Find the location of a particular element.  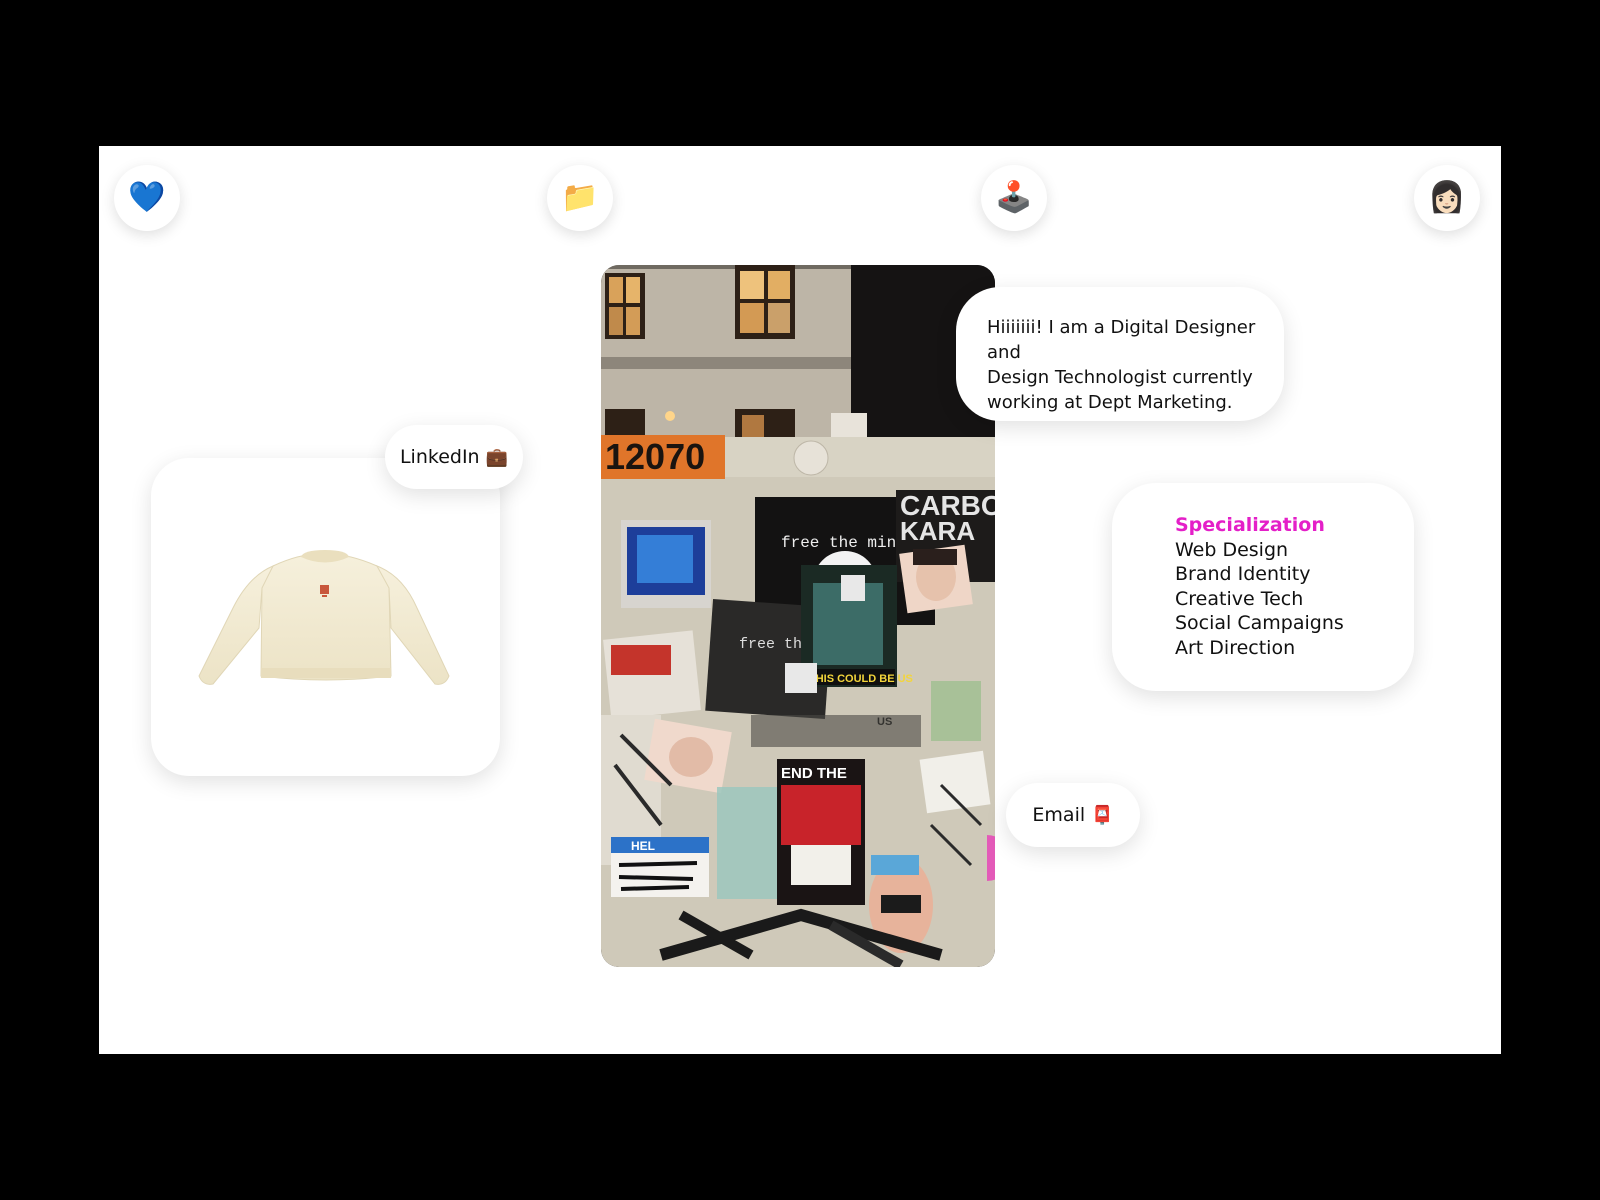

specialization-item: Creative Tech is located at coordinates (1239, 598).